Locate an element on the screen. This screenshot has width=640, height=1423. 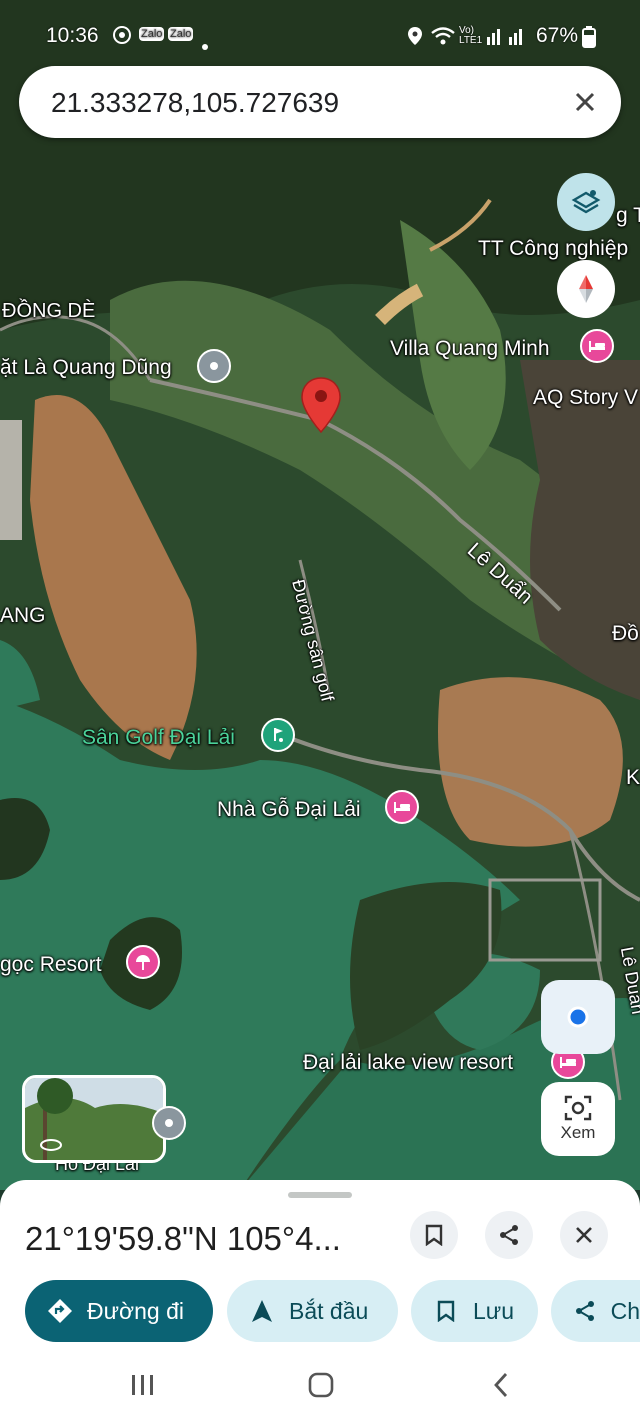
my-location-button is located at coordinates (578, 1017).